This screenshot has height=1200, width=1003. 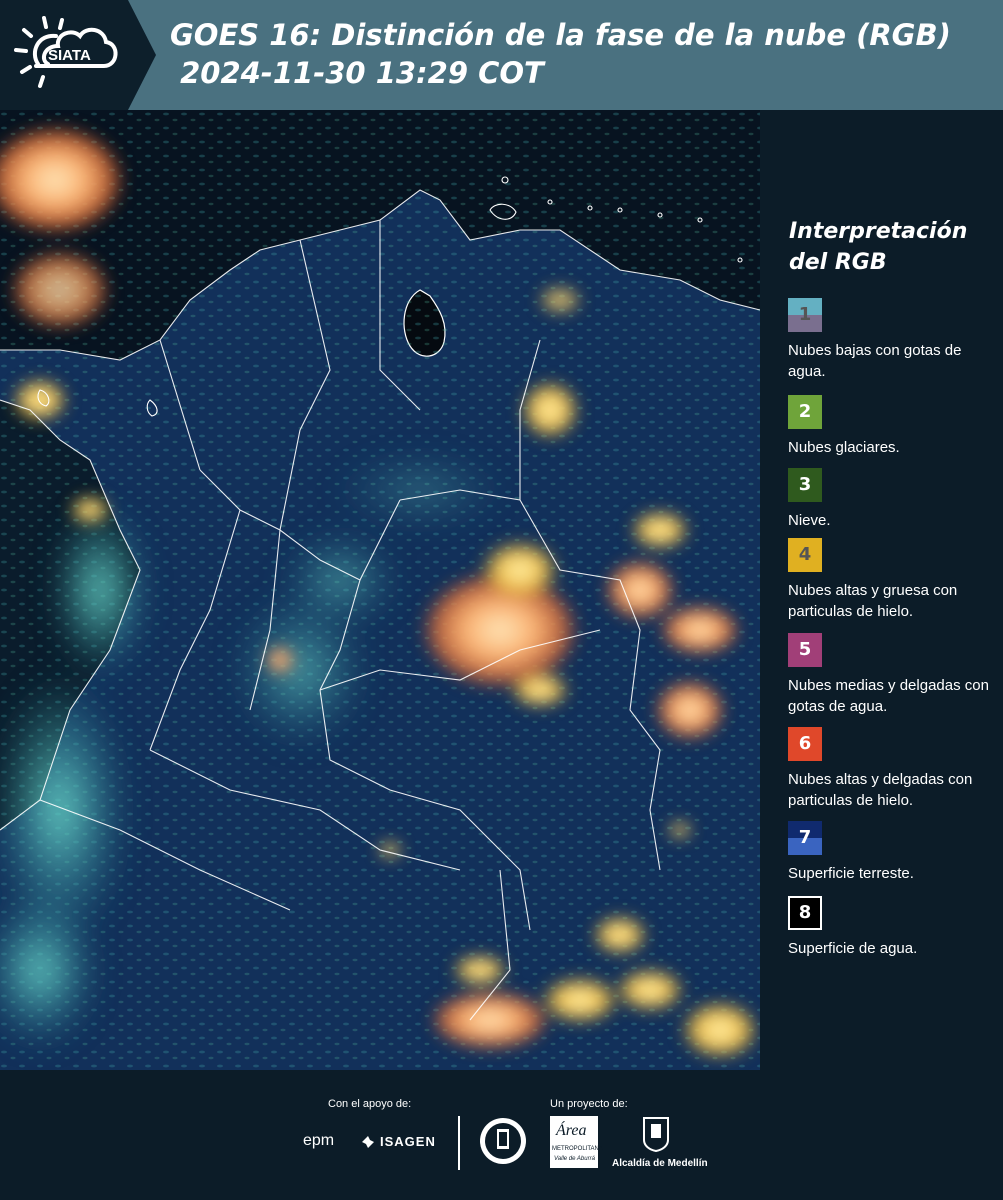 I want to click on legend-swatch: 1, so click(x=805, y=315).